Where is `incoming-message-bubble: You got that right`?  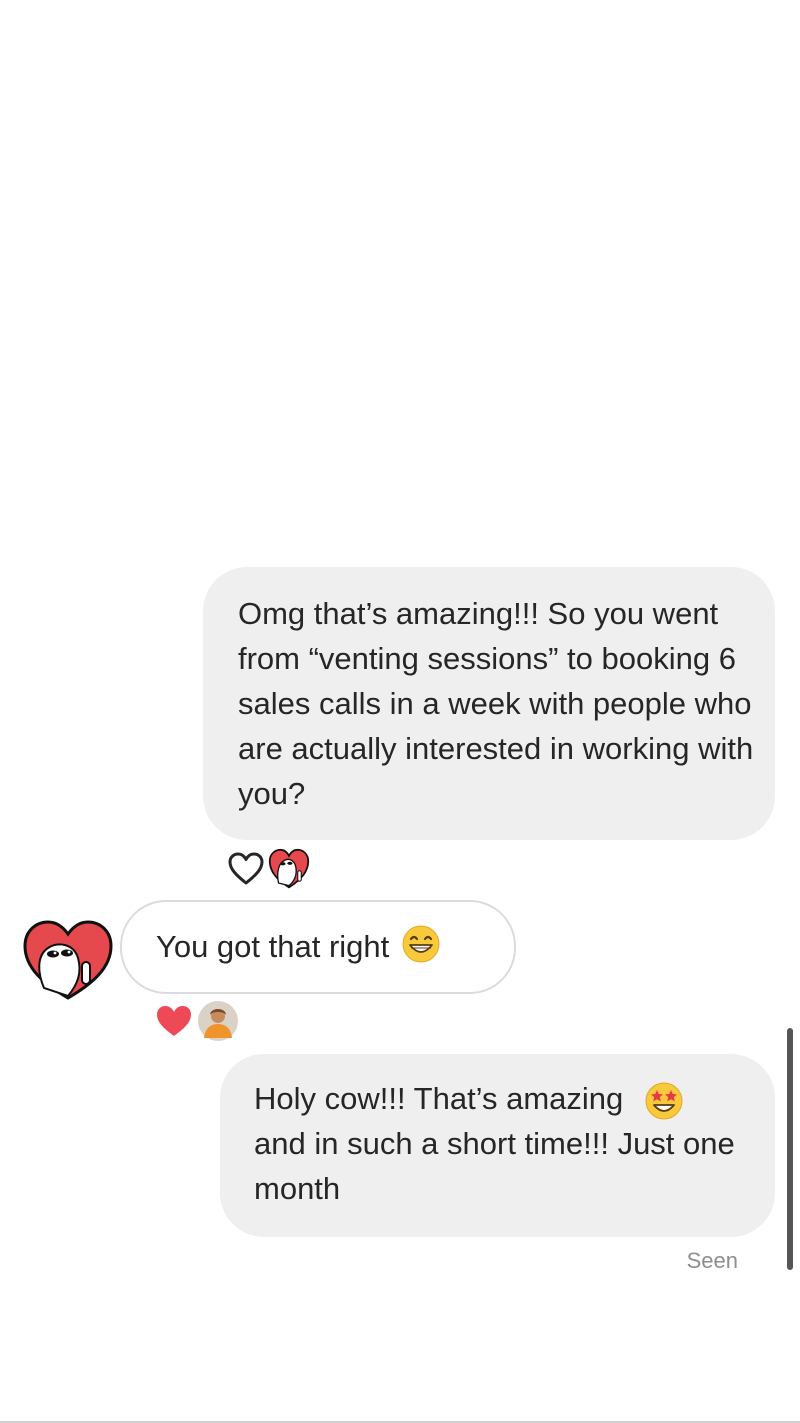 incoming-message-bubble: You got that right is located at coordinates (318, 947).